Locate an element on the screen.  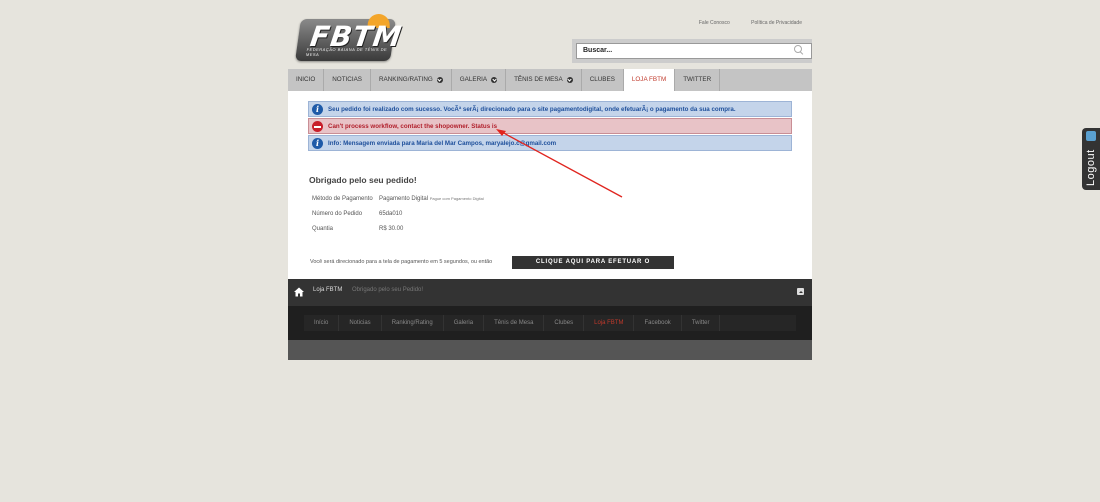
nav-label: CLUBES is located at coordinates (602, 79).